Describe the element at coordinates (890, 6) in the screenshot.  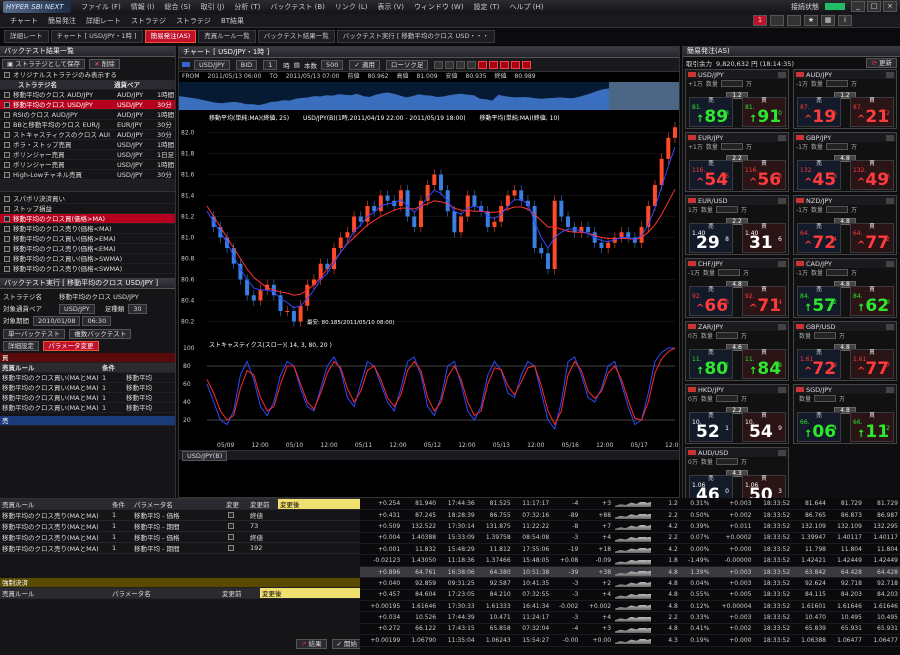
I see `close-button: ×` at that location.